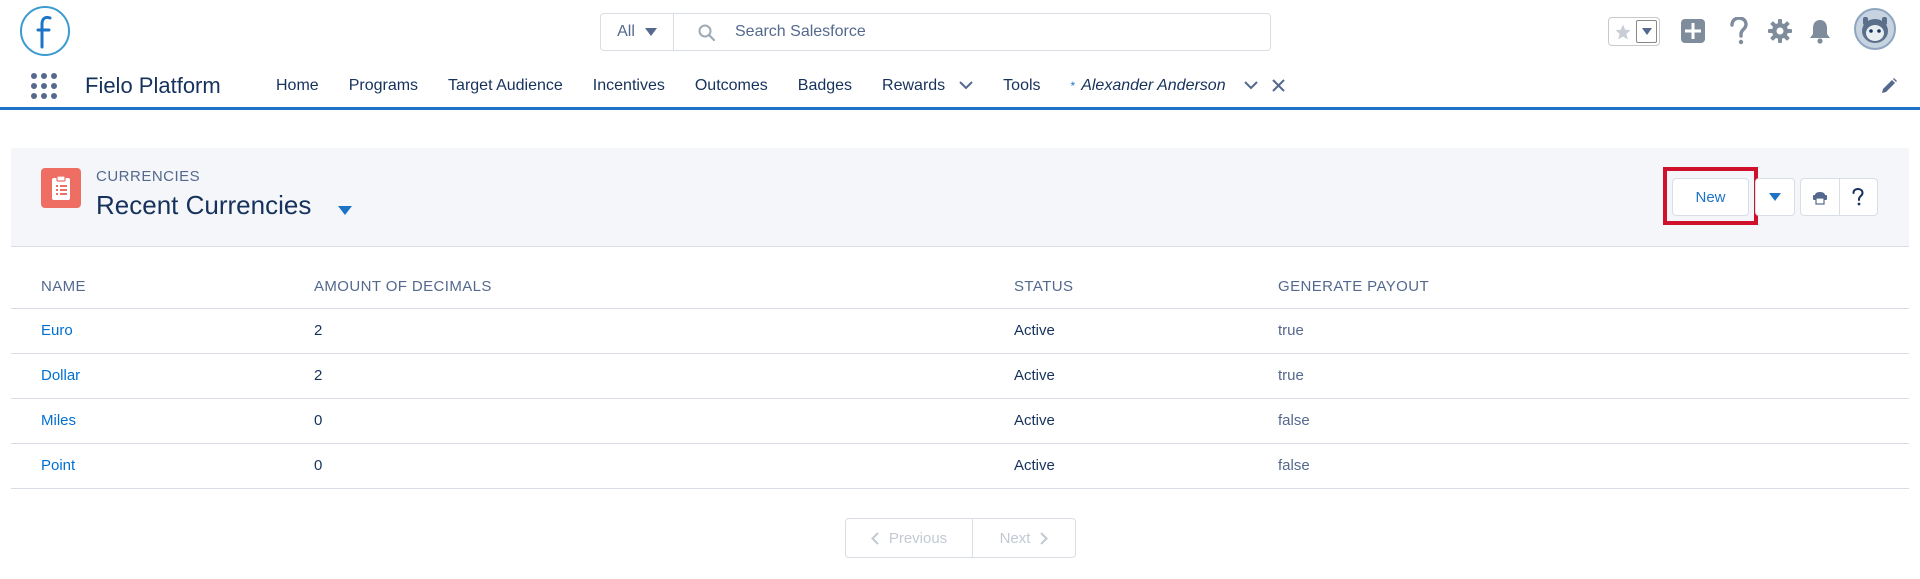 The height and width of the screenshot is (579, 1920). I want to click on add-icon, so click(1693, 31).